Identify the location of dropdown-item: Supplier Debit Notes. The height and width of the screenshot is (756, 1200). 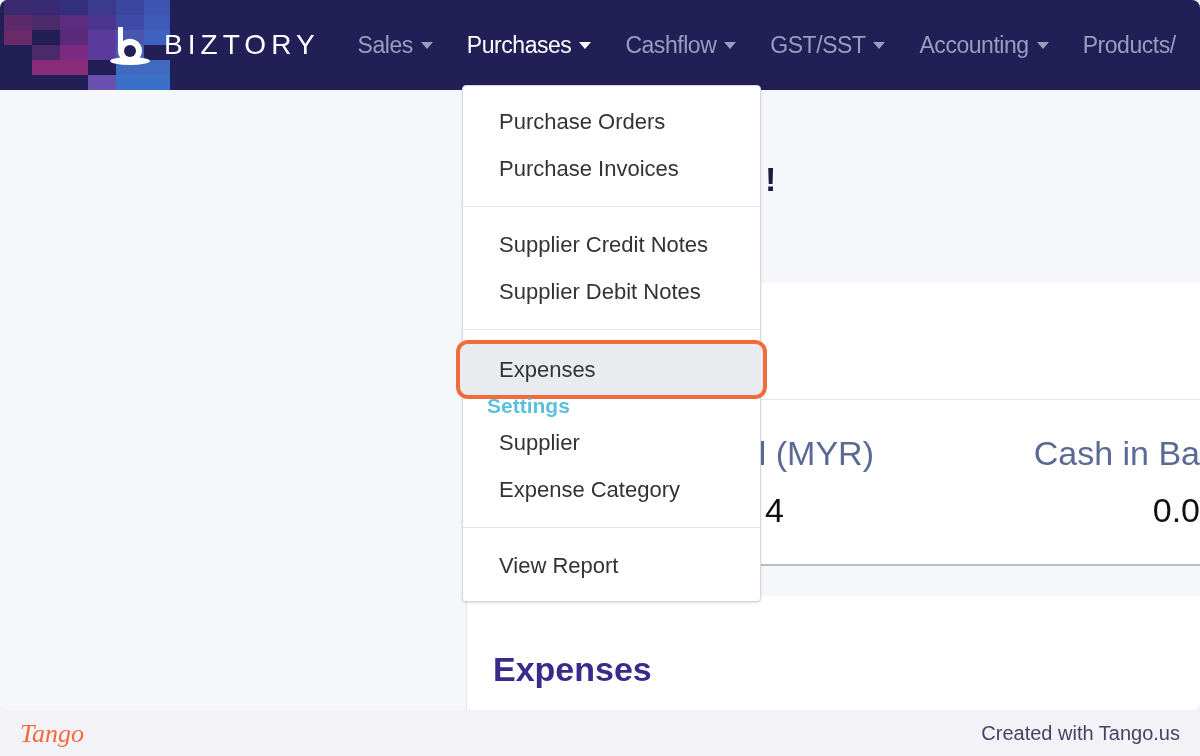
(611, 291).